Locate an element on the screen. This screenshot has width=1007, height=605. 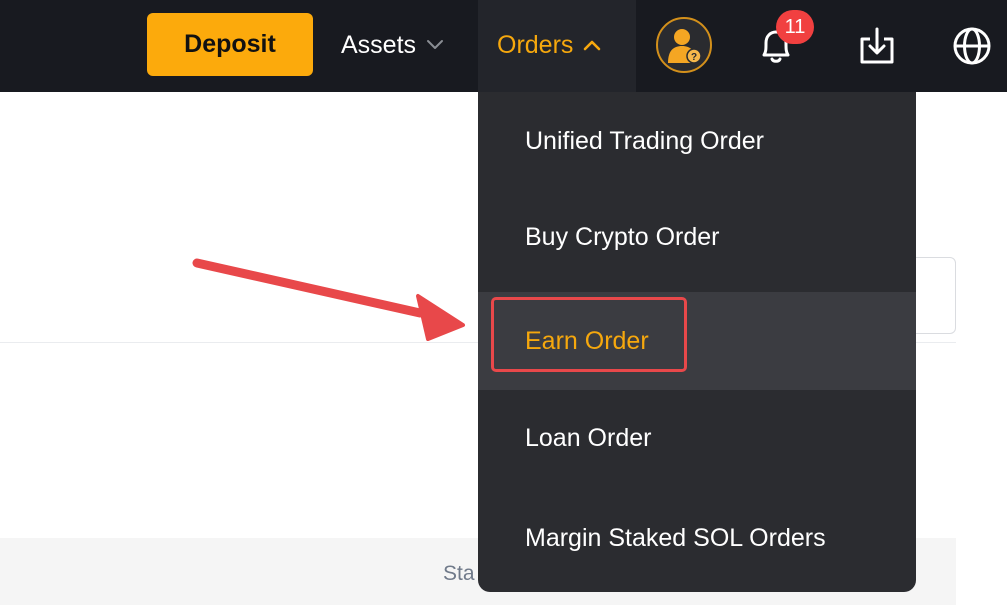
download-icon is located at coordinates (877, 46).